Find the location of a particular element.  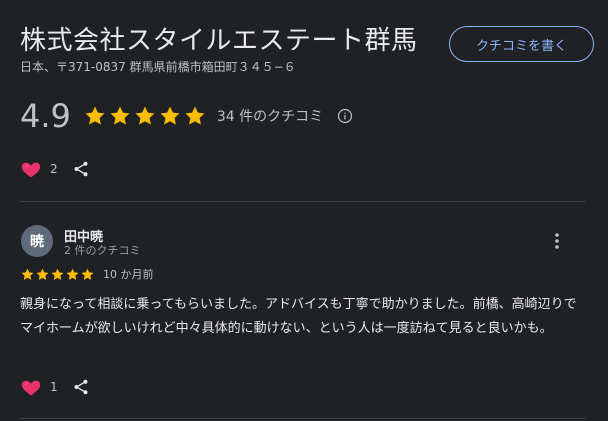

business-address: 日本、〒371-0837 群馬県前橋市箱田町３４５−６ is located at coordinates (158, 67).